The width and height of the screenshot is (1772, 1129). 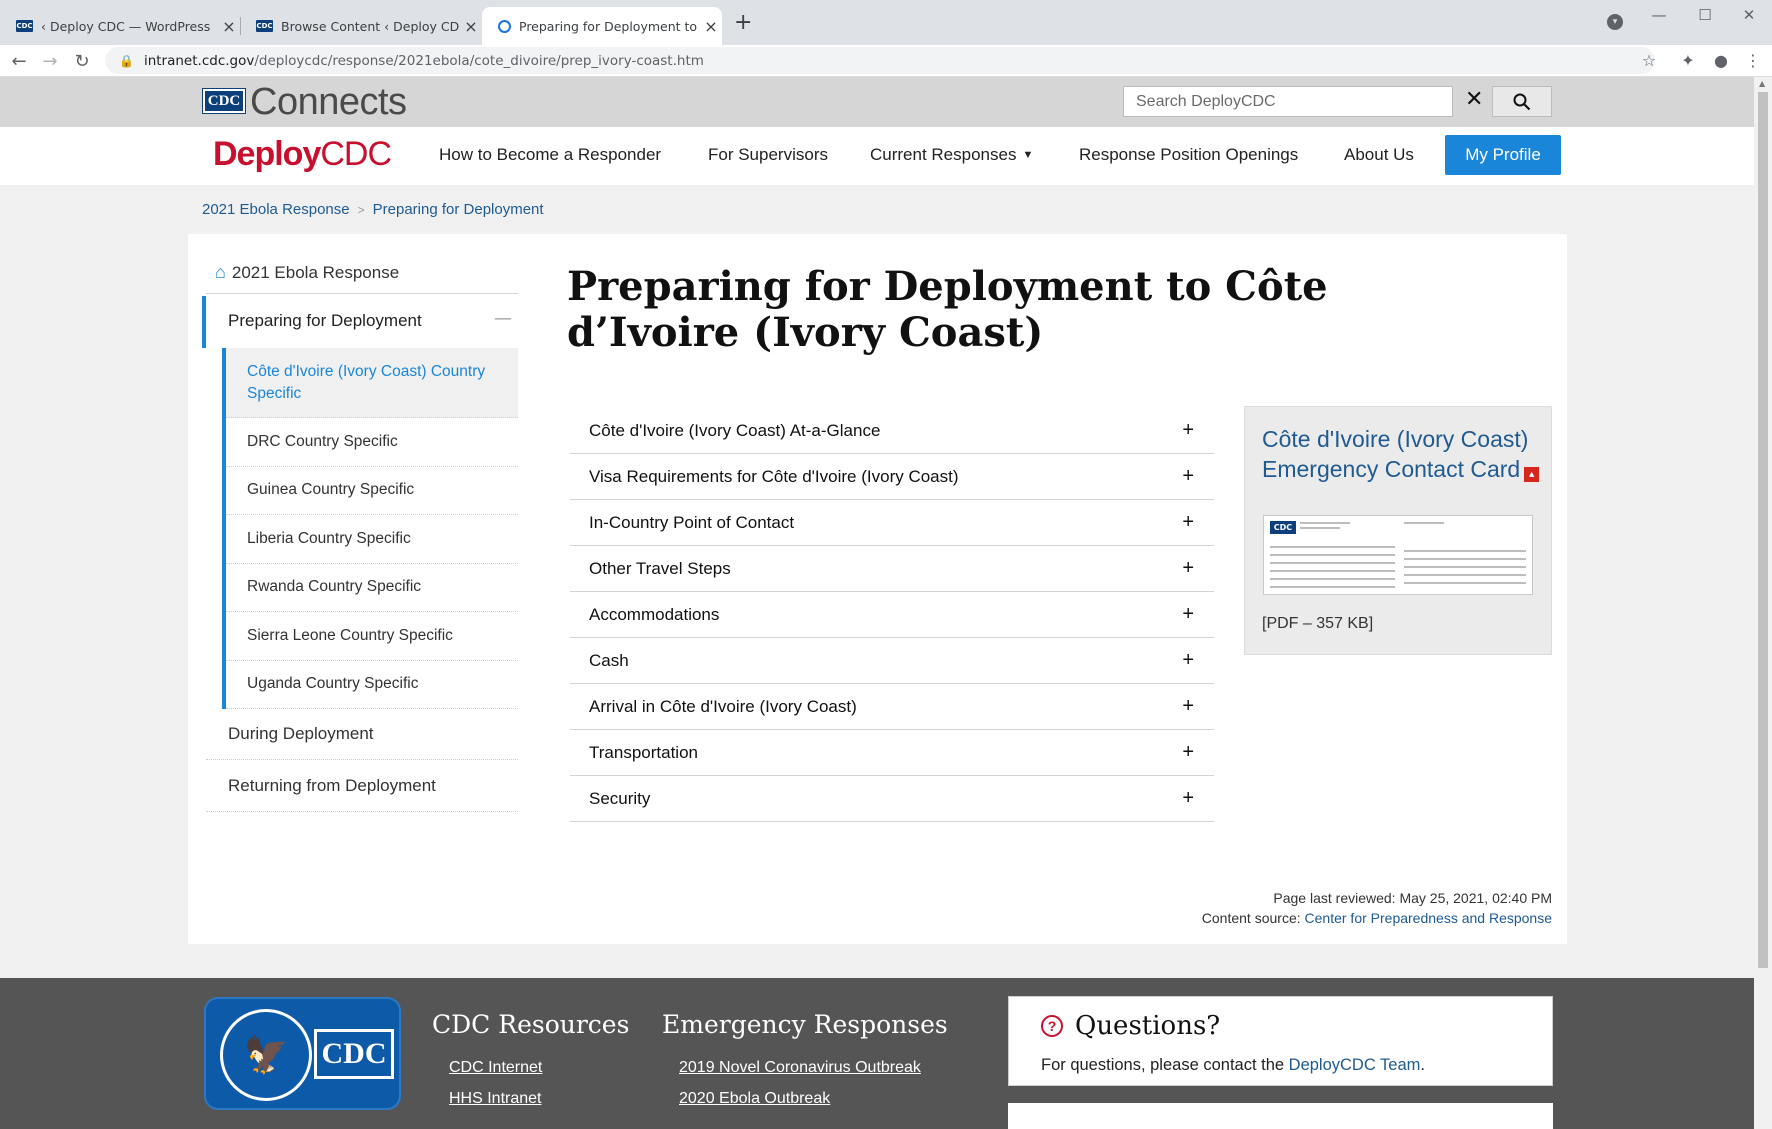 What do you see at coordinates (370, 26) in the screenshot?
I see `tab-title: Browse Content ‹ Deploy CDC —` at bounding box center [370, 26].